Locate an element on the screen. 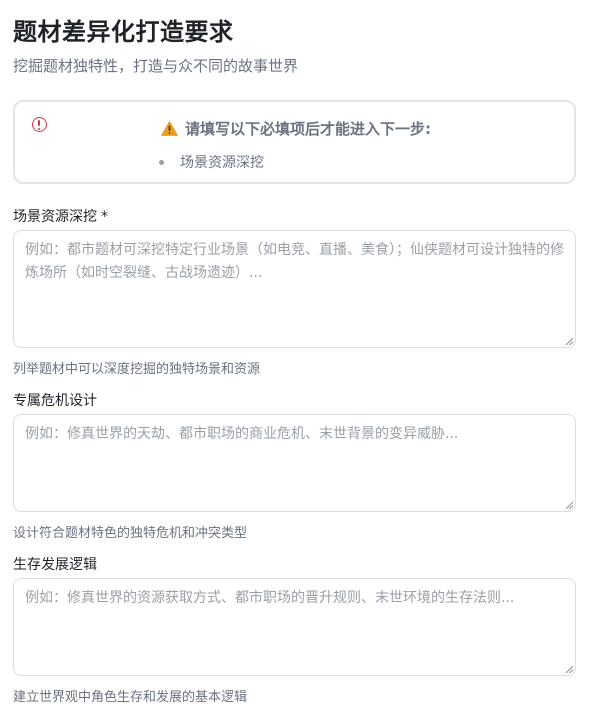 The height and width of the screenshot is (720, 593). page-title: 题材差异化打造要求 is located at coordinates (123, 32).